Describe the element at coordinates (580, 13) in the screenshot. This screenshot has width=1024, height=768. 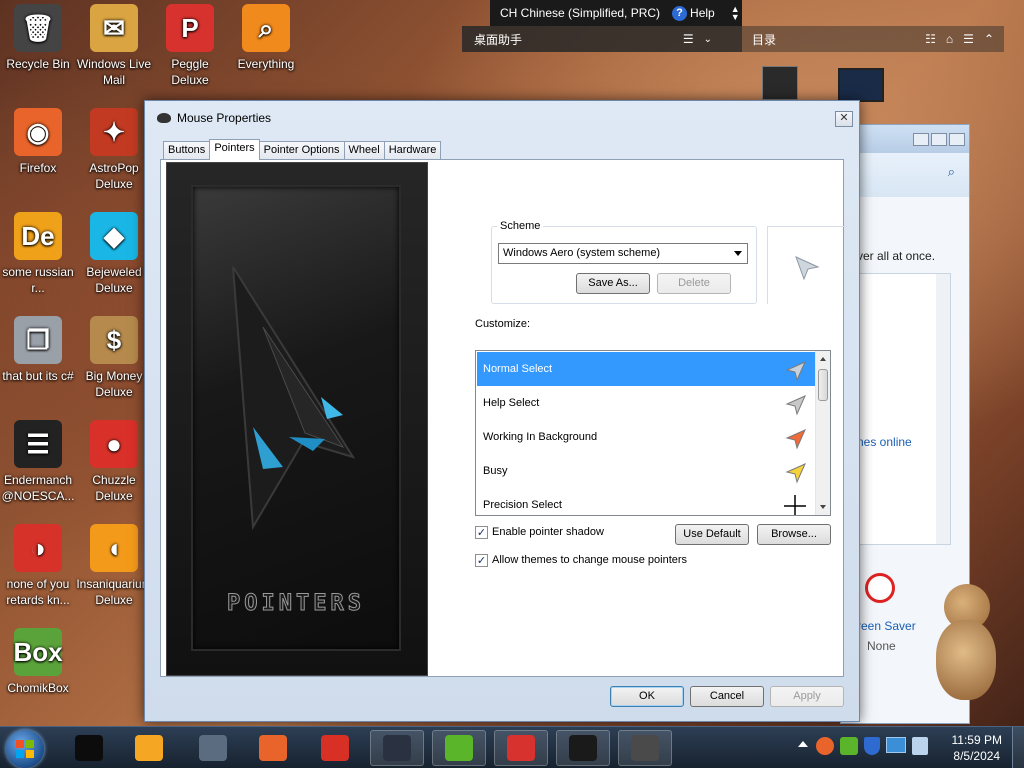
I see `language-label: CH Chinese (Simplified, PRC)` at that location.